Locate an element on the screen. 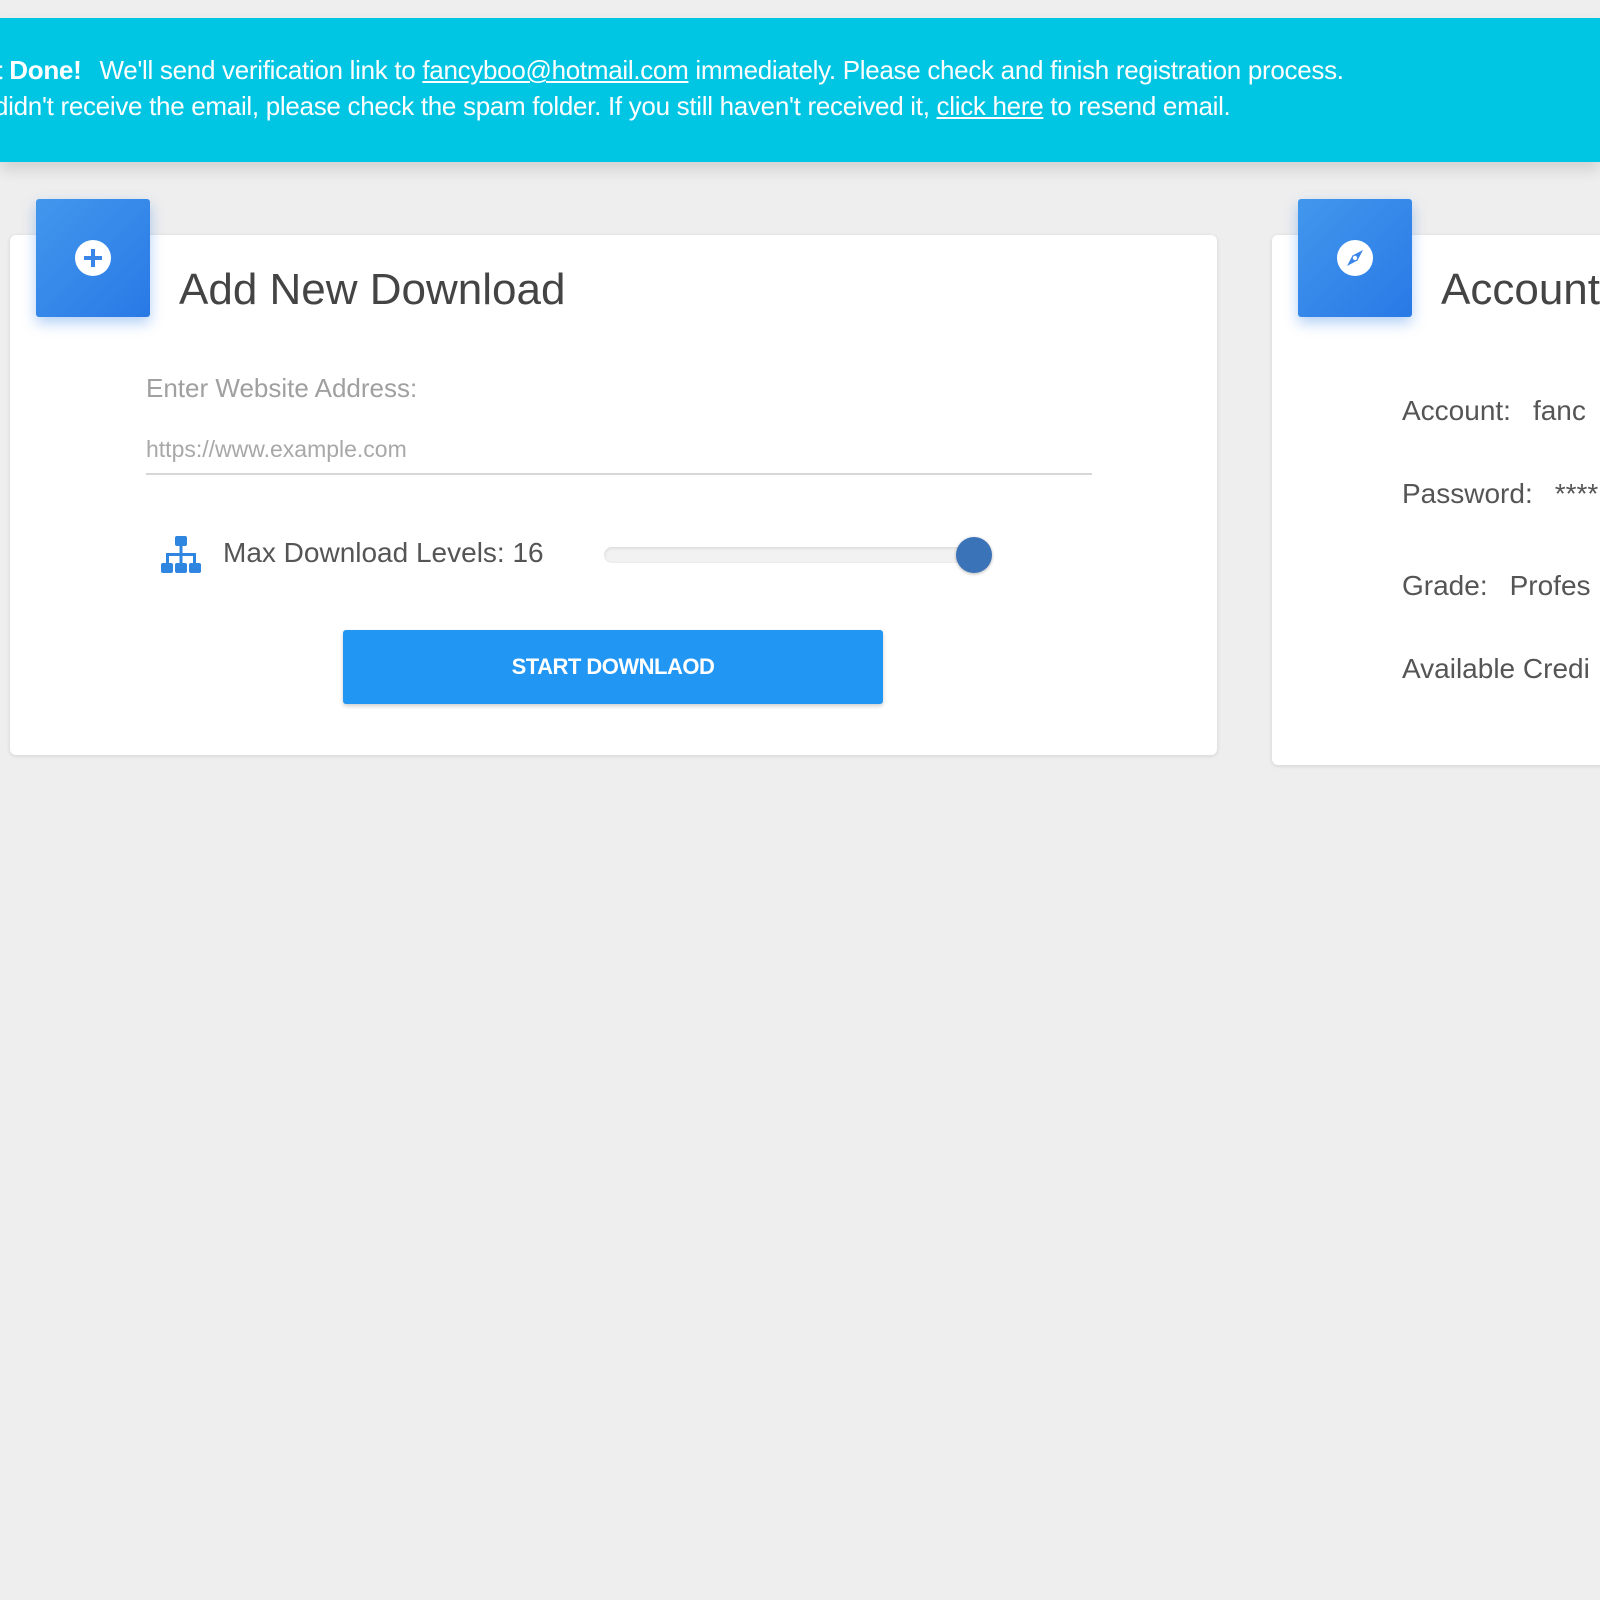  account-label: Account: is located at coordinates (1456, 410).